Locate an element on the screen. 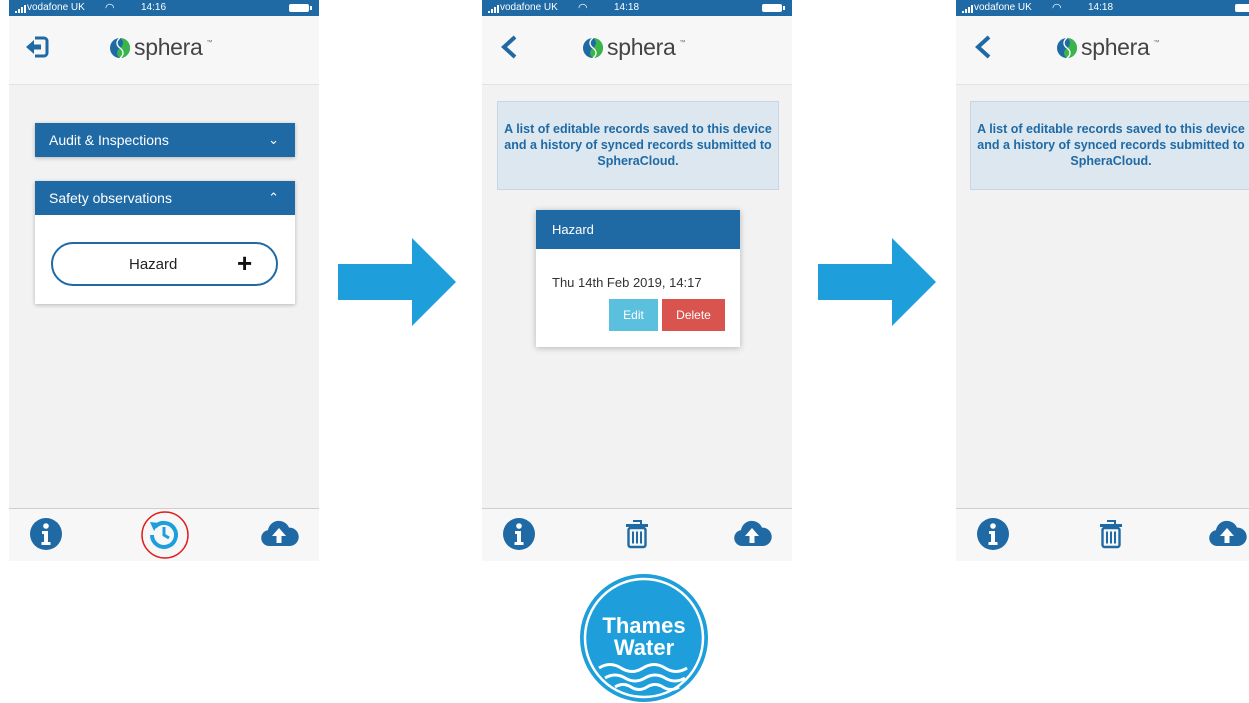  thames-logo-line2: Water is located at coordinates (644, 647).